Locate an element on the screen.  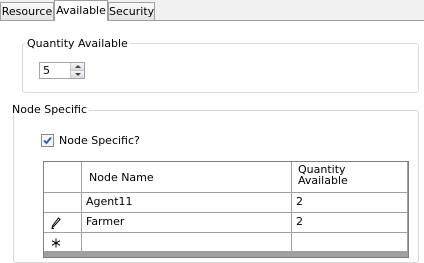
grid-footer-bar is located at coordinates (226, 254).